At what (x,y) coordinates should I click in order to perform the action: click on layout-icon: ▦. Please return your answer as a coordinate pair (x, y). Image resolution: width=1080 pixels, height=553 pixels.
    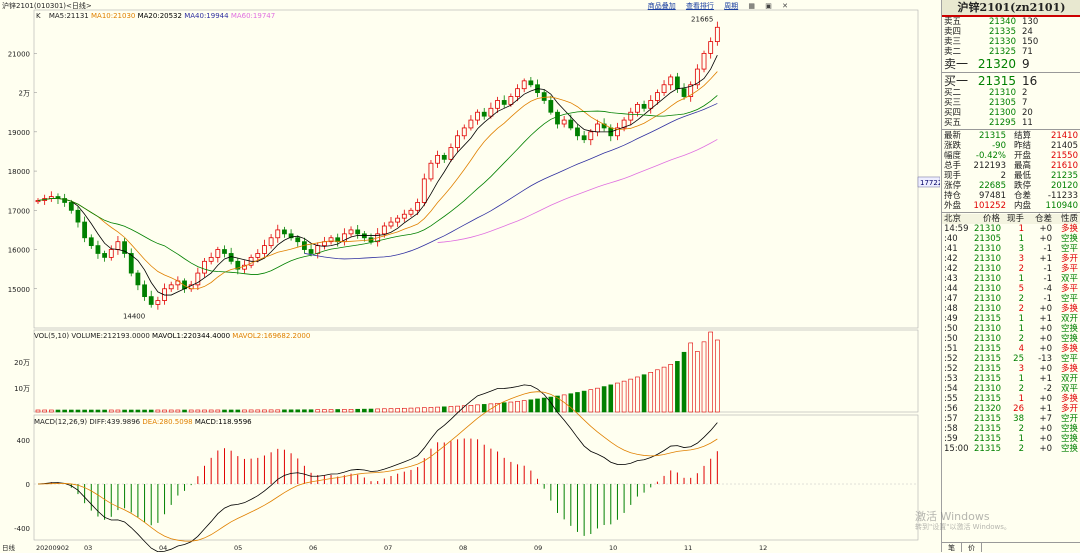
    Looking at the image, I should click on (751, 6).